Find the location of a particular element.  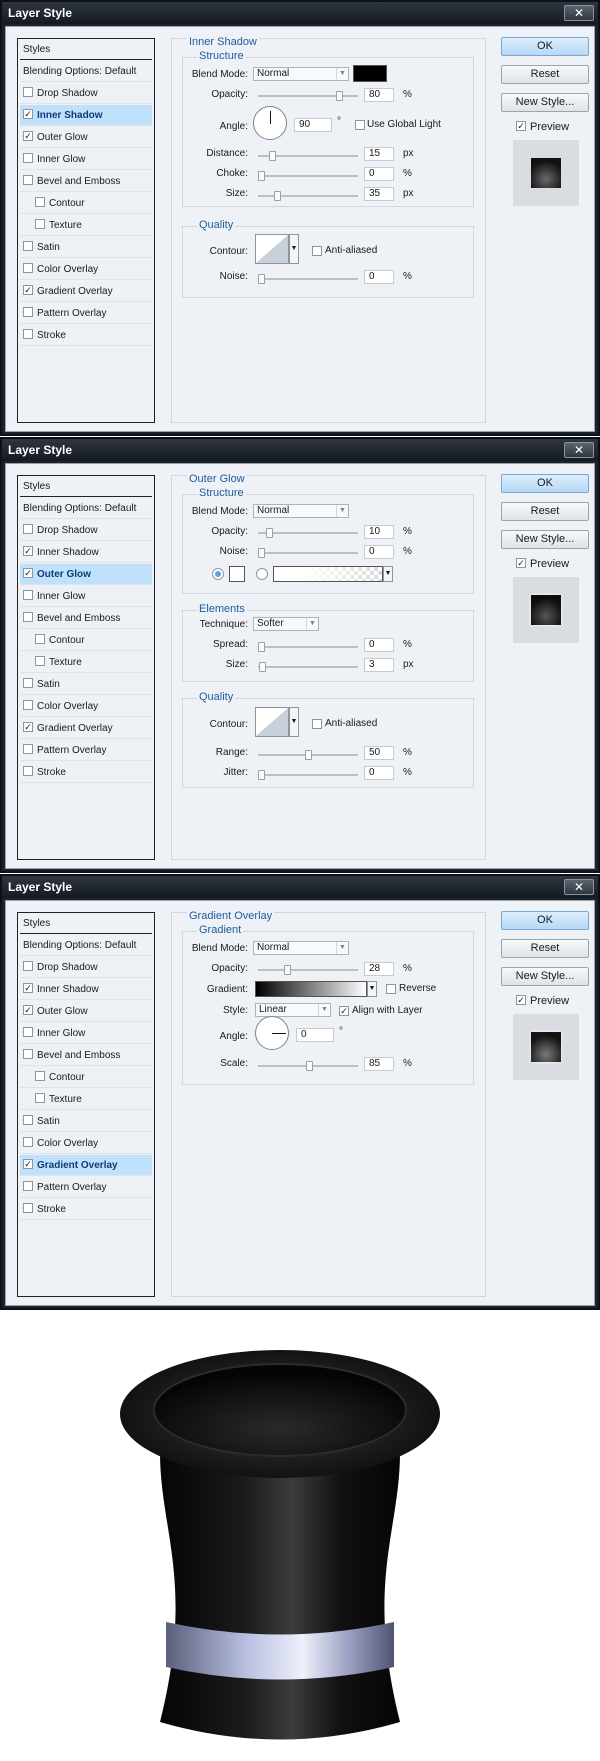

opacity-field: 80 is located at coordinates (379, 95).